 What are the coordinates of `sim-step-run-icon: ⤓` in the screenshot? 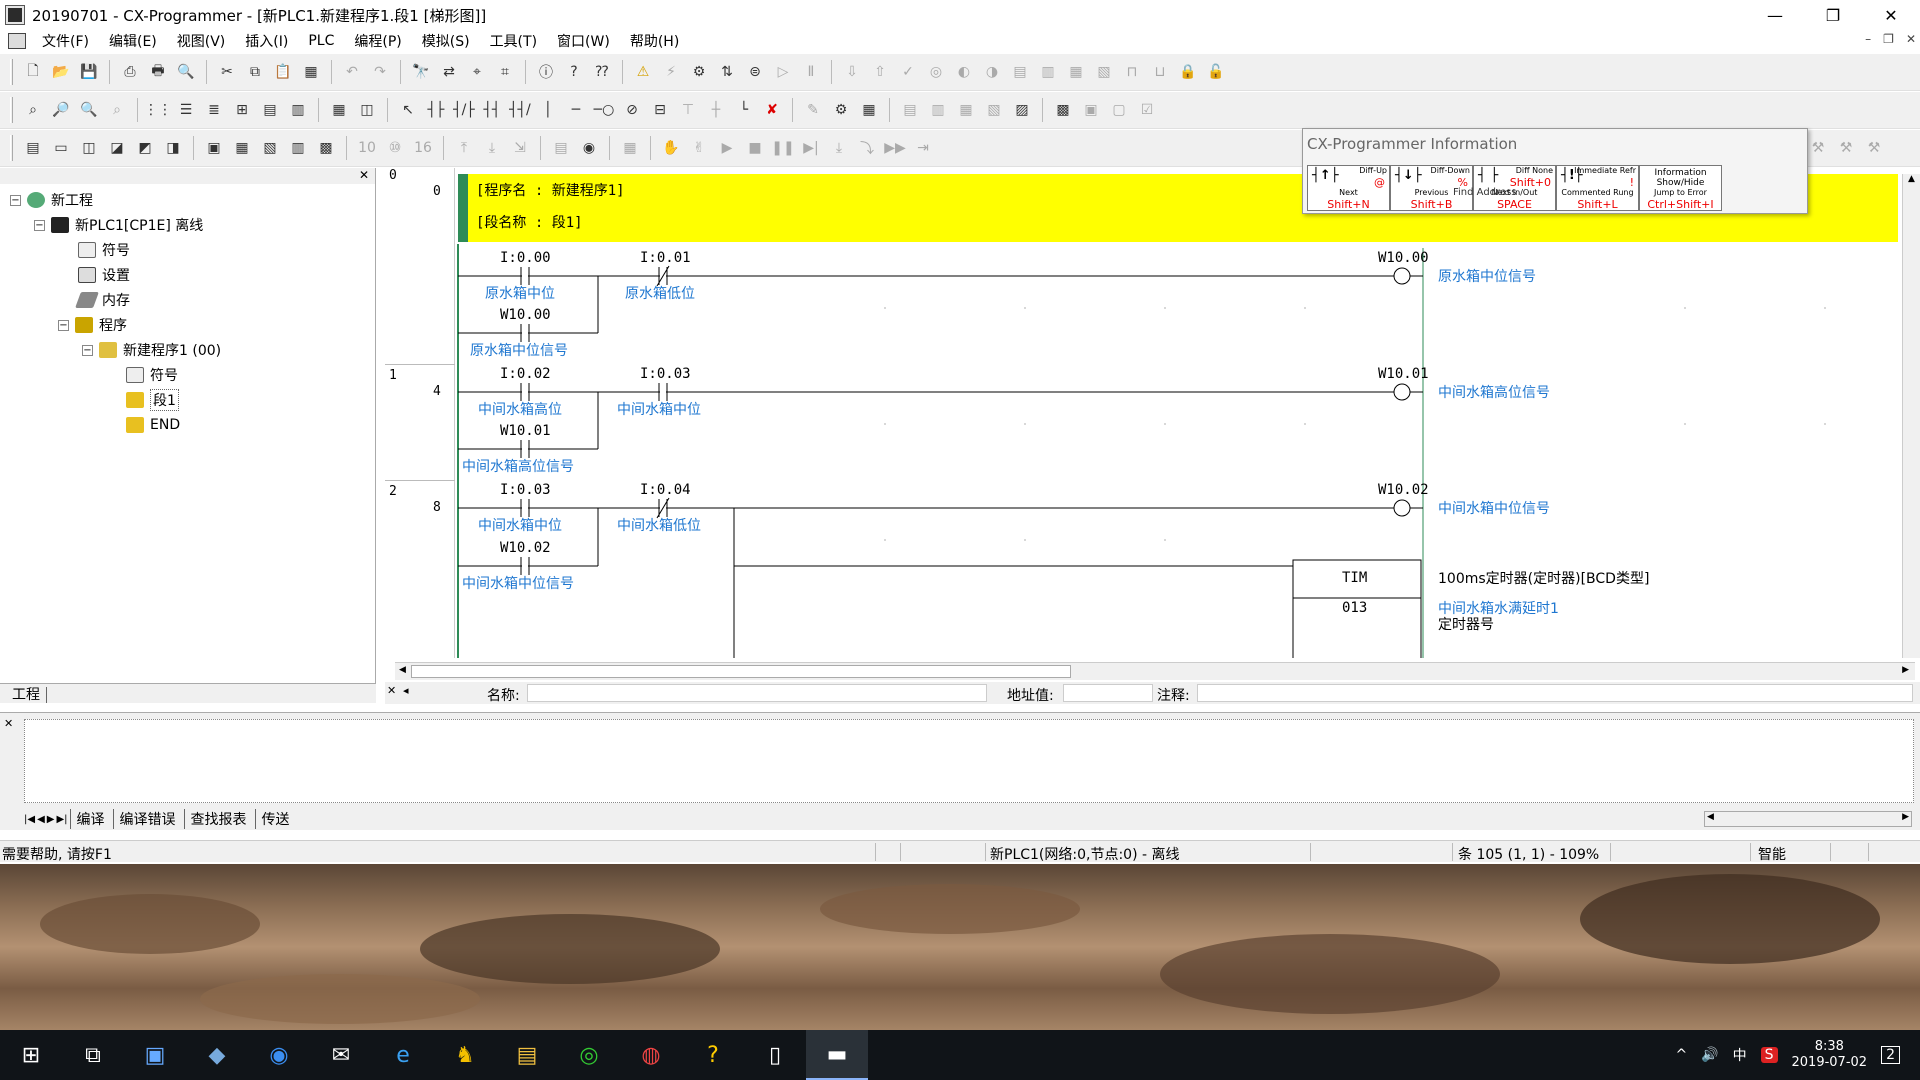 It's located at (839, 148).